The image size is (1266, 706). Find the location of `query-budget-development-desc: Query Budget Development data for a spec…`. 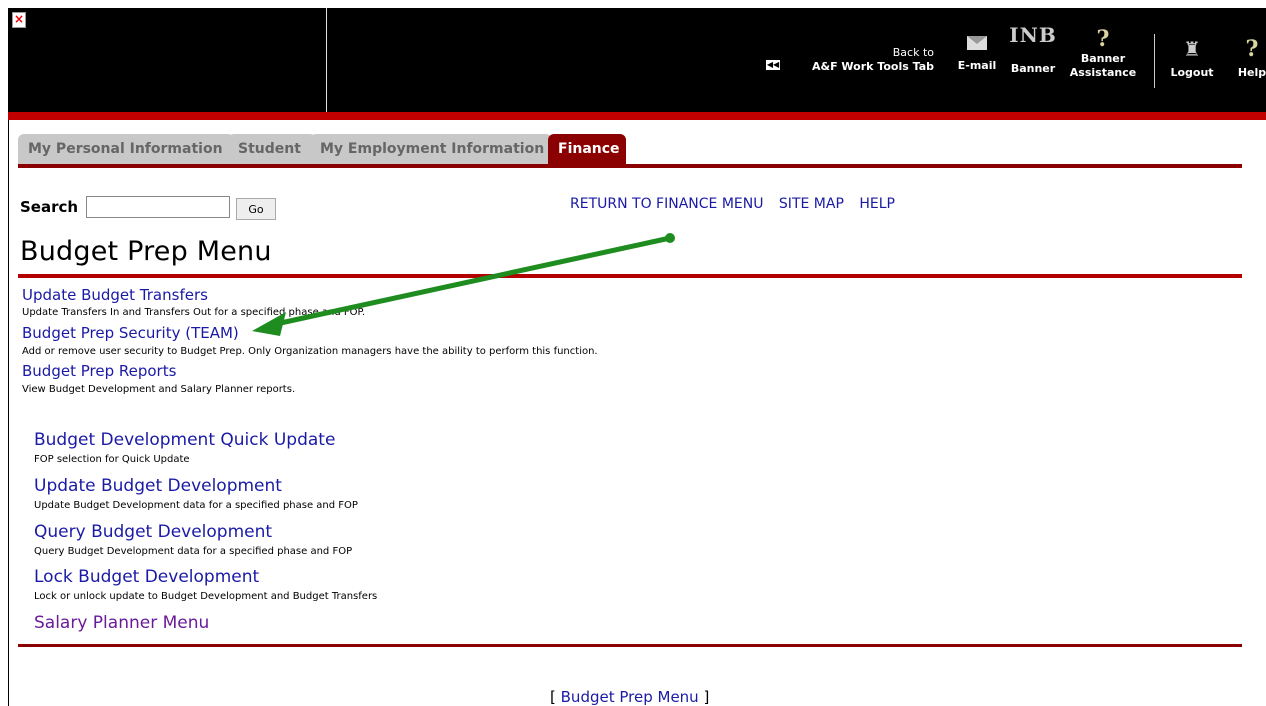

query-budget-development-desc: Query Budget Development data for a spec… is located at coordinates (193, 551).